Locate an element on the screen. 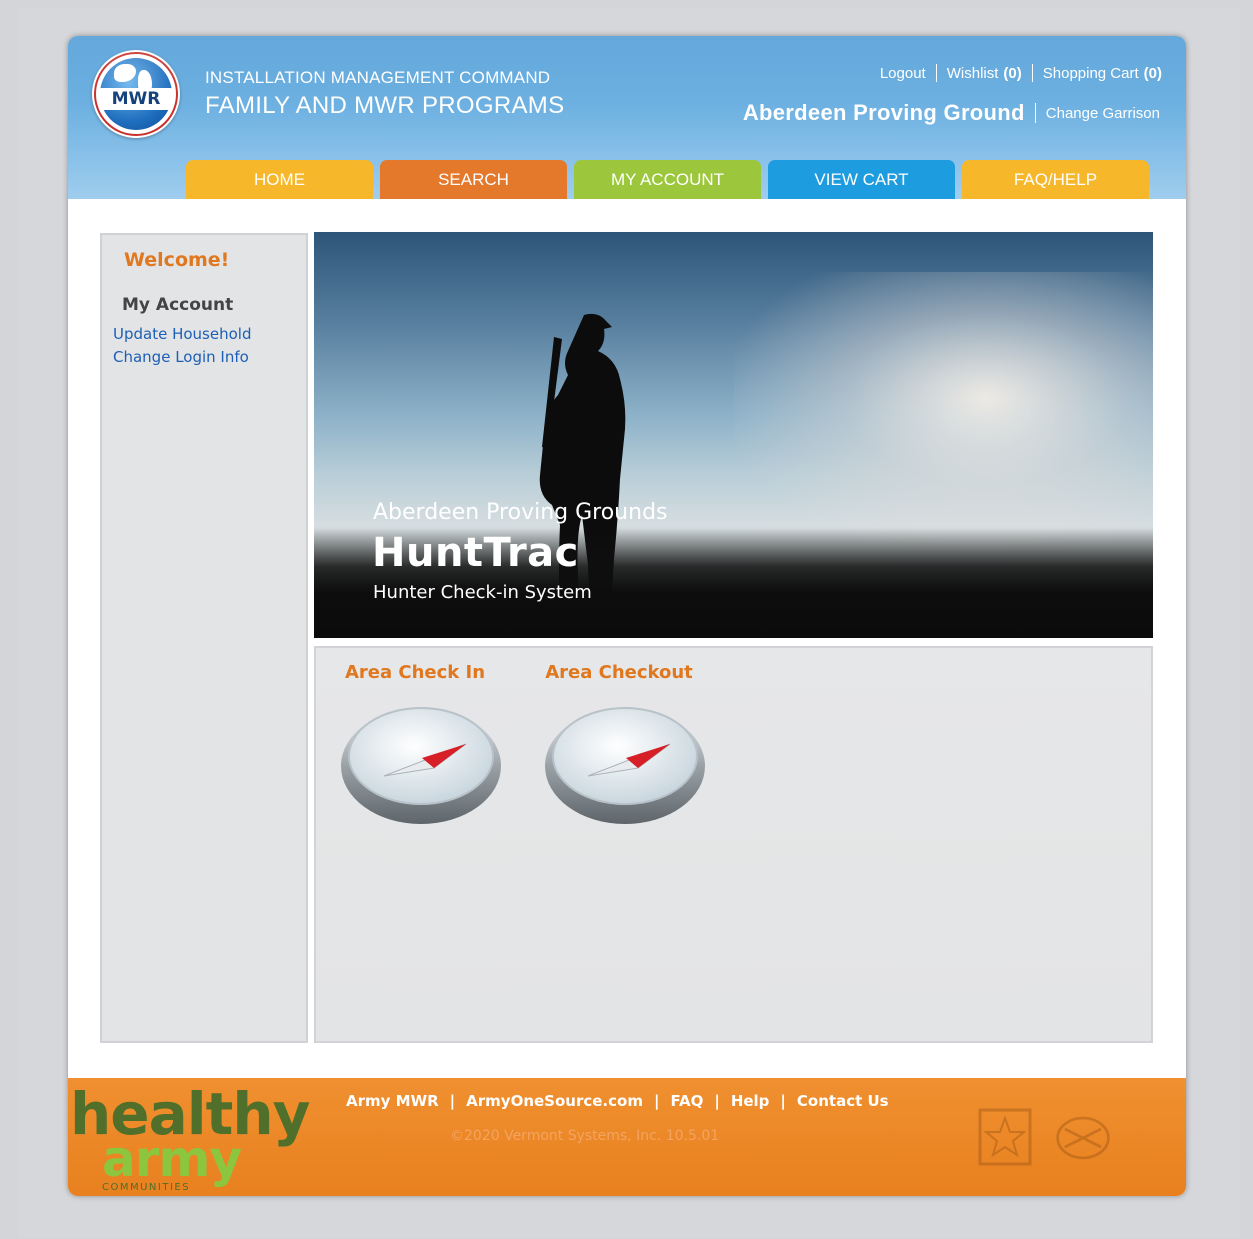 The image size is (1253, 1239). tab-my-account: MY ACCOUNT is located at coordinates (667, 179).